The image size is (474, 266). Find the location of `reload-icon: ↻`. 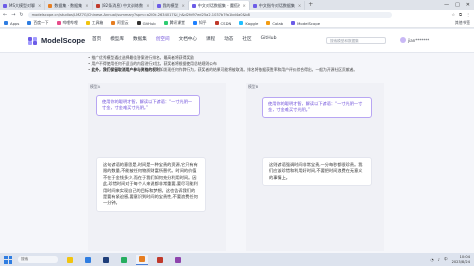

reload-icon: ↻ is located at coordinates (21, 15).